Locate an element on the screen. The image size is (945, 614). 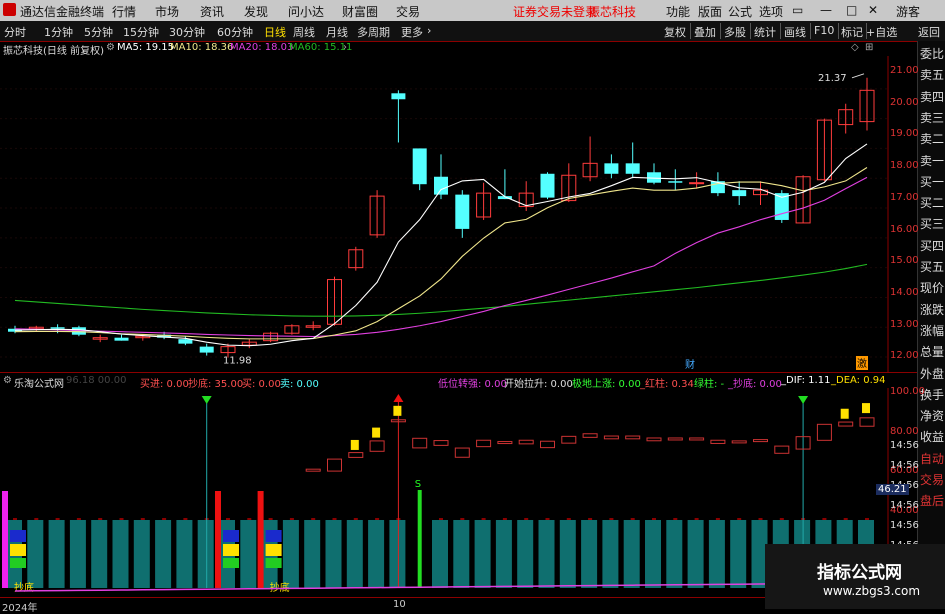
side-panel-item: 委比 is located at coordinates (932, 53).